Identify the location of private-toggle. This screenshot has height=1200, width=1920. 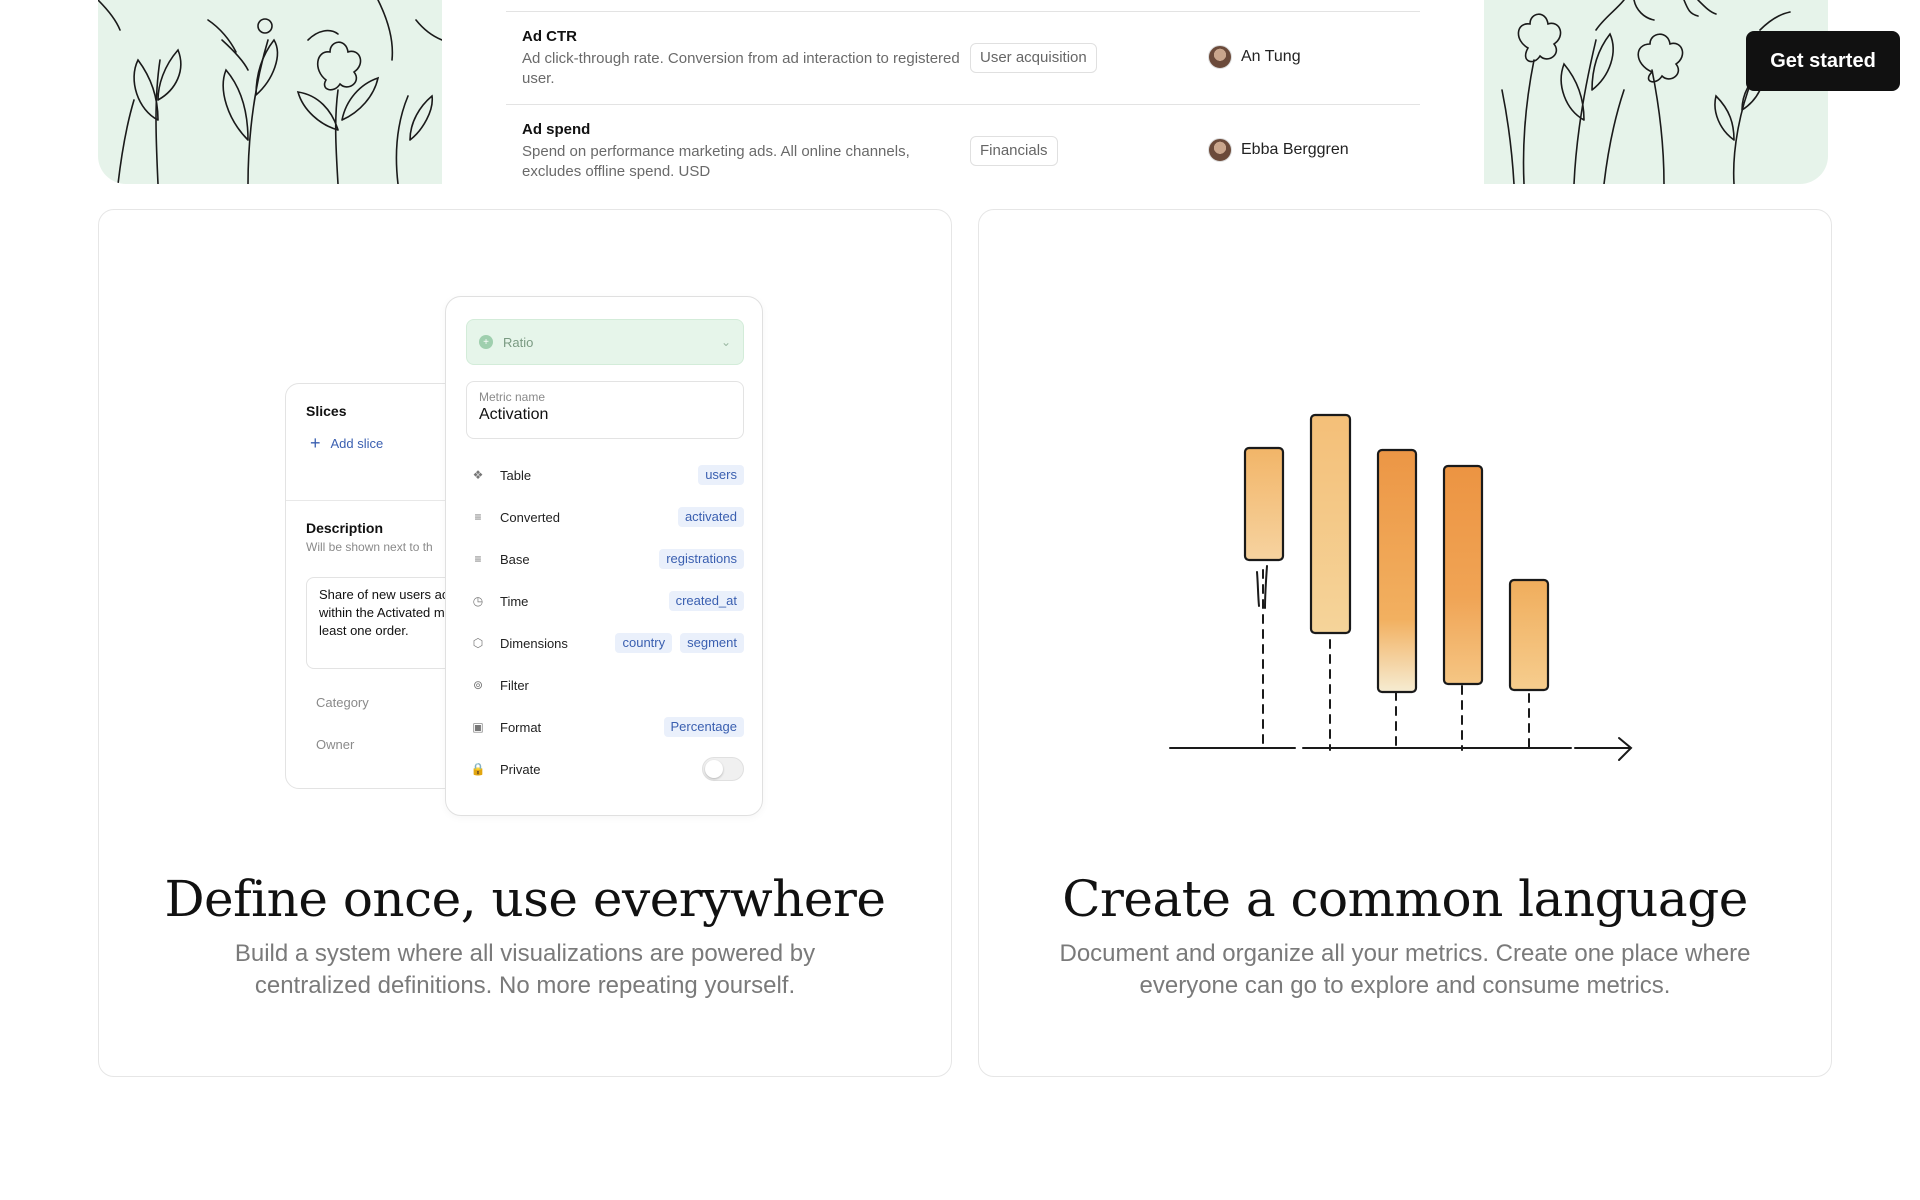
(723, 769).